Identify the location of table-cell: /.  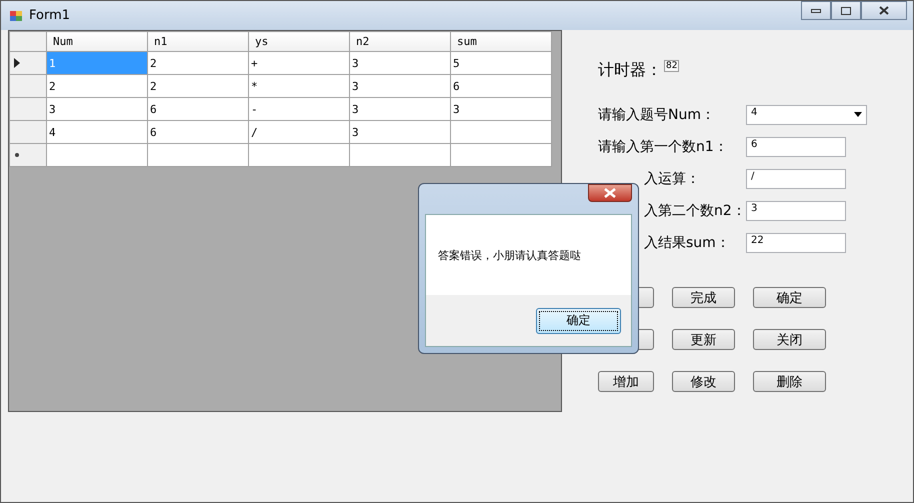
(299, 132).